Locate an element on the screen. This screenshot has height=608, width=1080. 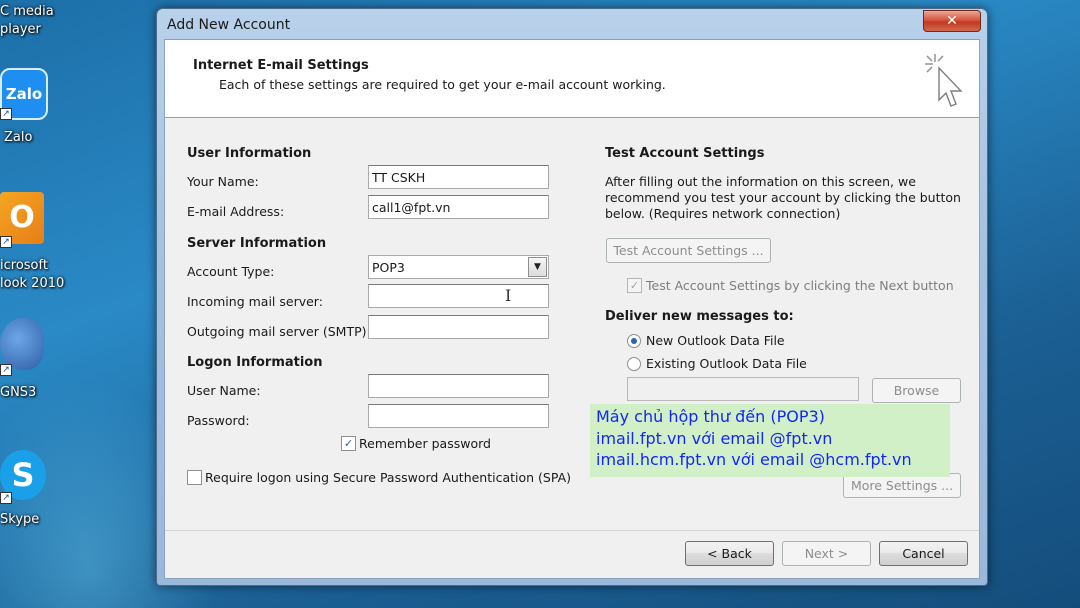
user-information-heading: User Information is located at coordinates (249, 153).